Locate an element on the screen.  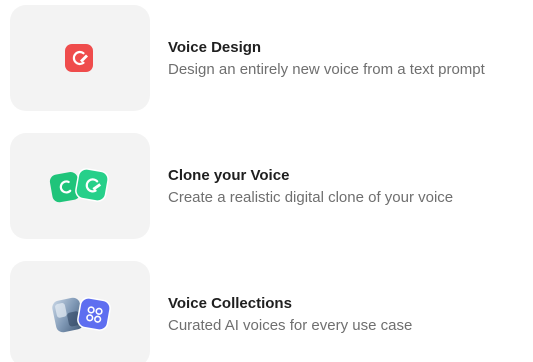
voice-design-icon is located at coordinates (79, 58).